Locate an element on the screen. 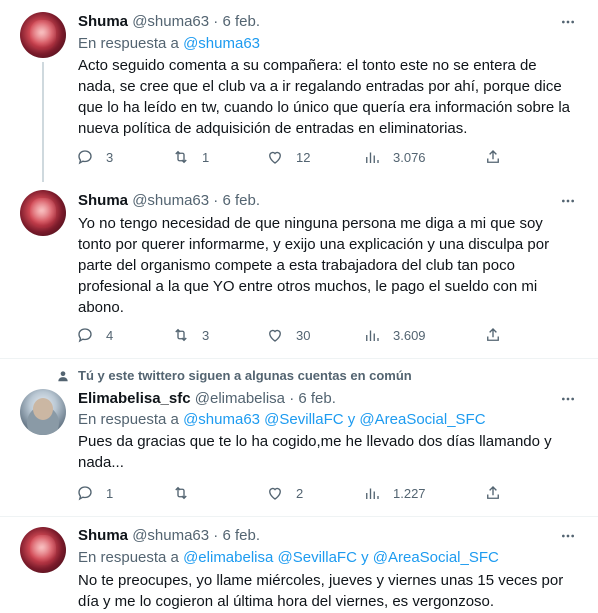  reply-button: 3 is located at coordinates (94, 157).